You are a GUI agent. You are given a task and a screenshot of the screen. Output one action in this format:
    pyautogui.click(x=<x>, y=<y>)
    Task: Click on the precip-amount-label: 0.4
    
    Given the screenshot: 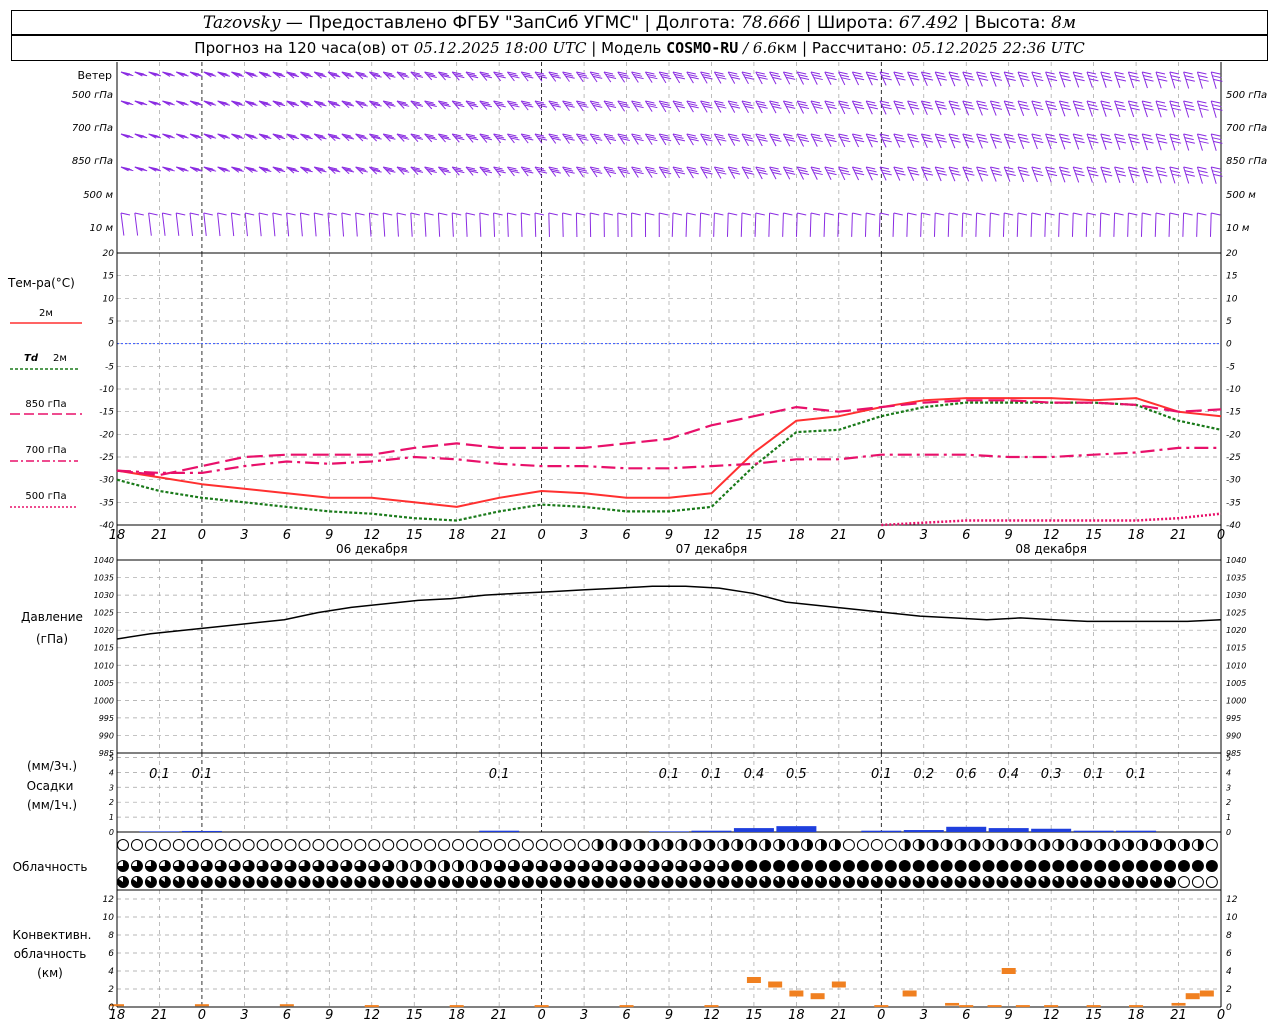 What is the action you would take?
    pyautogui.click(x=1008, y=774)
    